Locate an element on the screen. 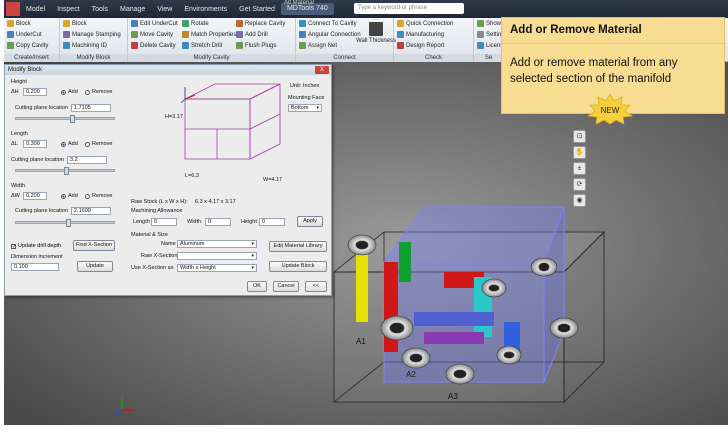 The image size is (728, 433). length-add-radio: Add is located at coordinates (69, 144).